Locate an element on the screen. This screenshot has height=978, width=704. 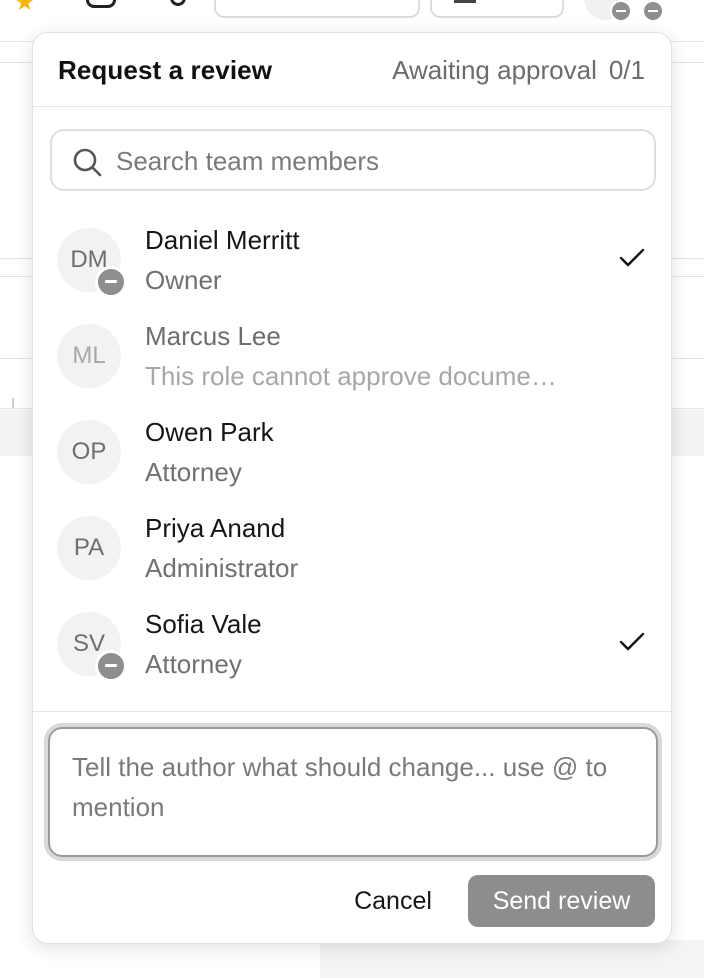
member-name: Priya Anand is located at coordinates (215, 528).